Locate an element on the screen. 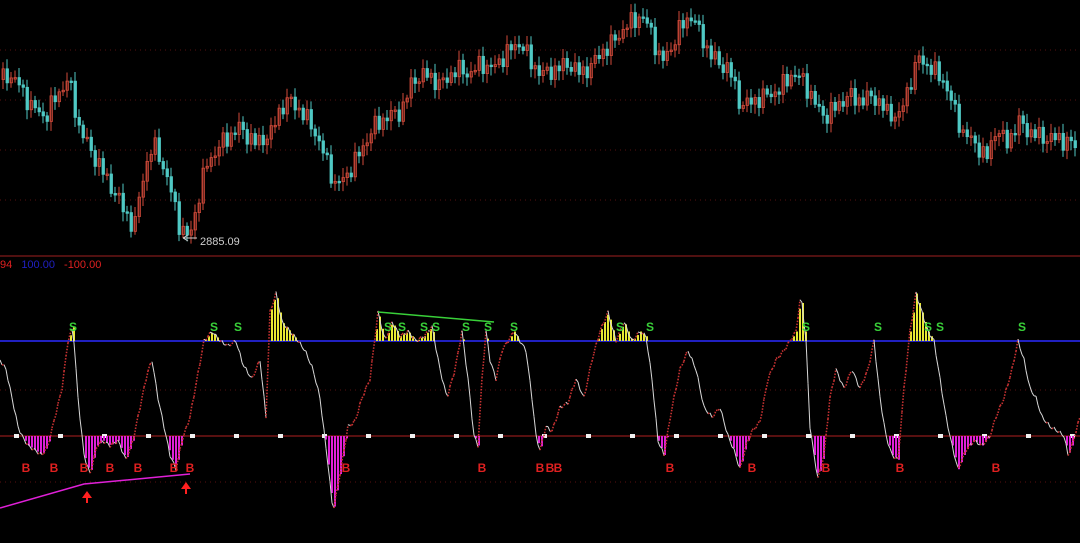  sell-bar is located at coordinates (800, 324).